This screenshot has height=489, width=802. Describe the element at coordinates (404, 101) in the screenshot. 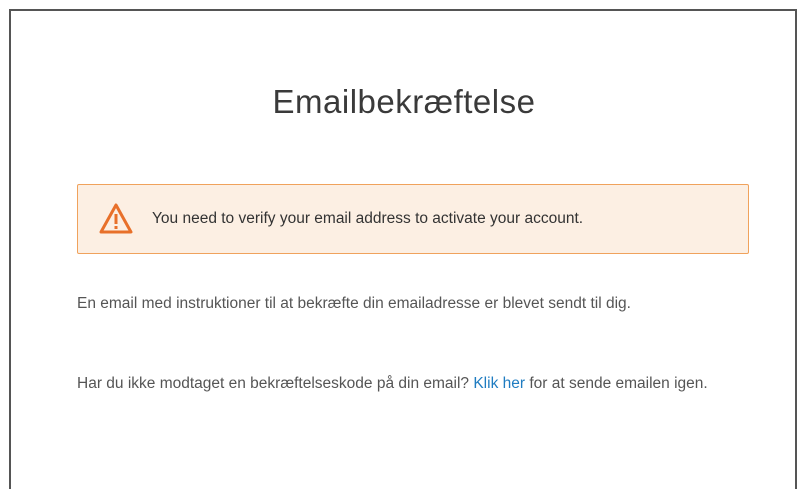

I see `page-title: Emailbekræftelse` at that location.